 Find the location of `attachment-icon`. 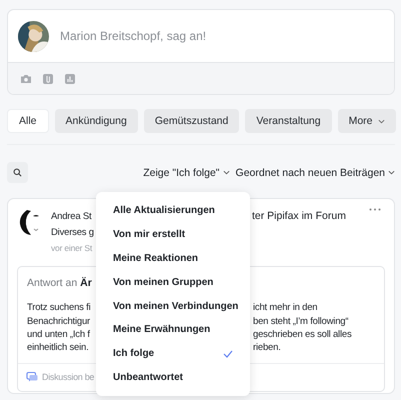

attachment-icon is located at coordinates (48, 78).